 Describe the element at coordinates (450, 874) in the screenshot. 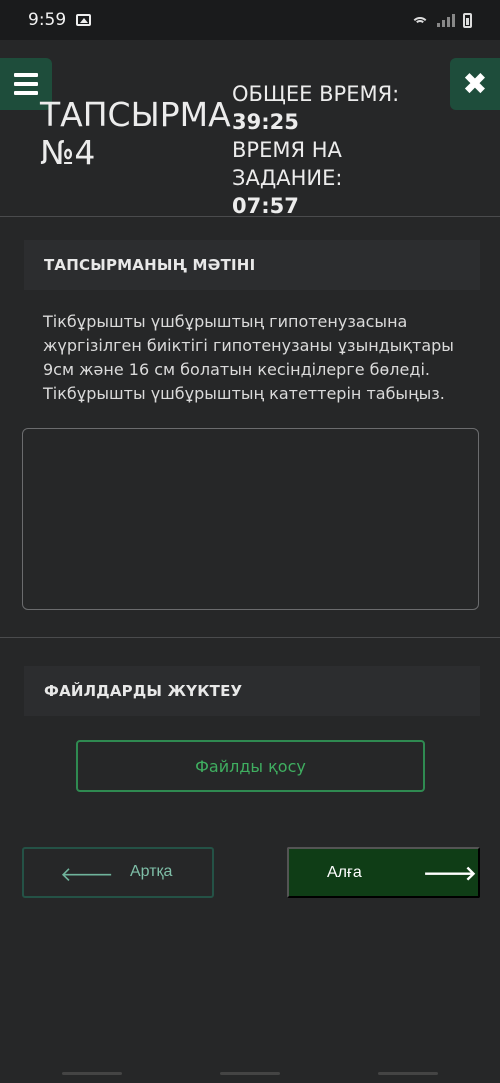

I see `arrow-right-icon: 🡒` at that location.